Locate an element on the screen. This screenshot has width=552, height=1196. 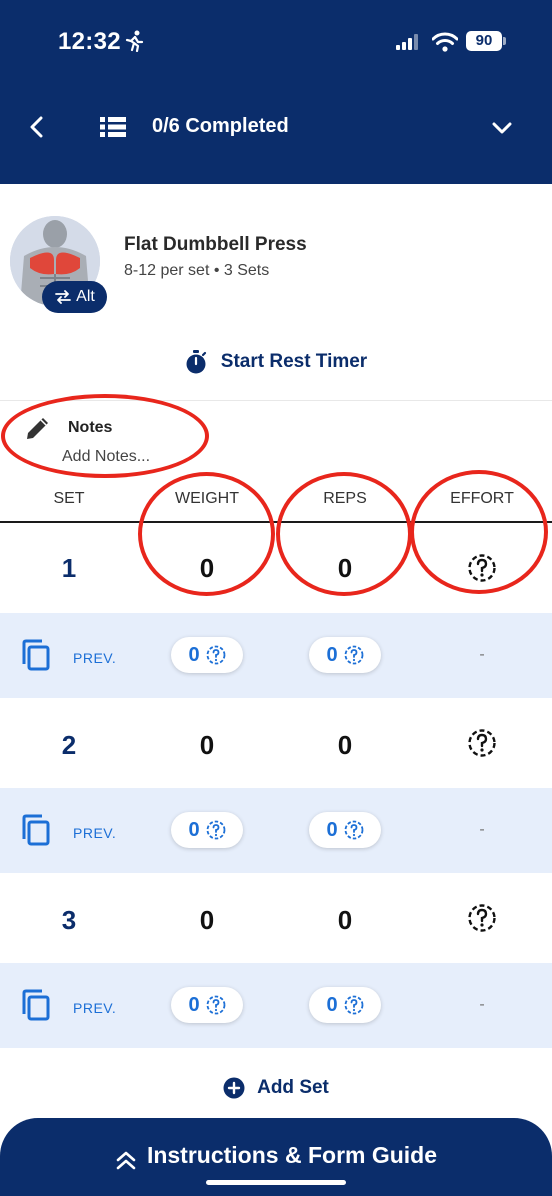
back-chevron-icon is located at coordinates (37, 127).